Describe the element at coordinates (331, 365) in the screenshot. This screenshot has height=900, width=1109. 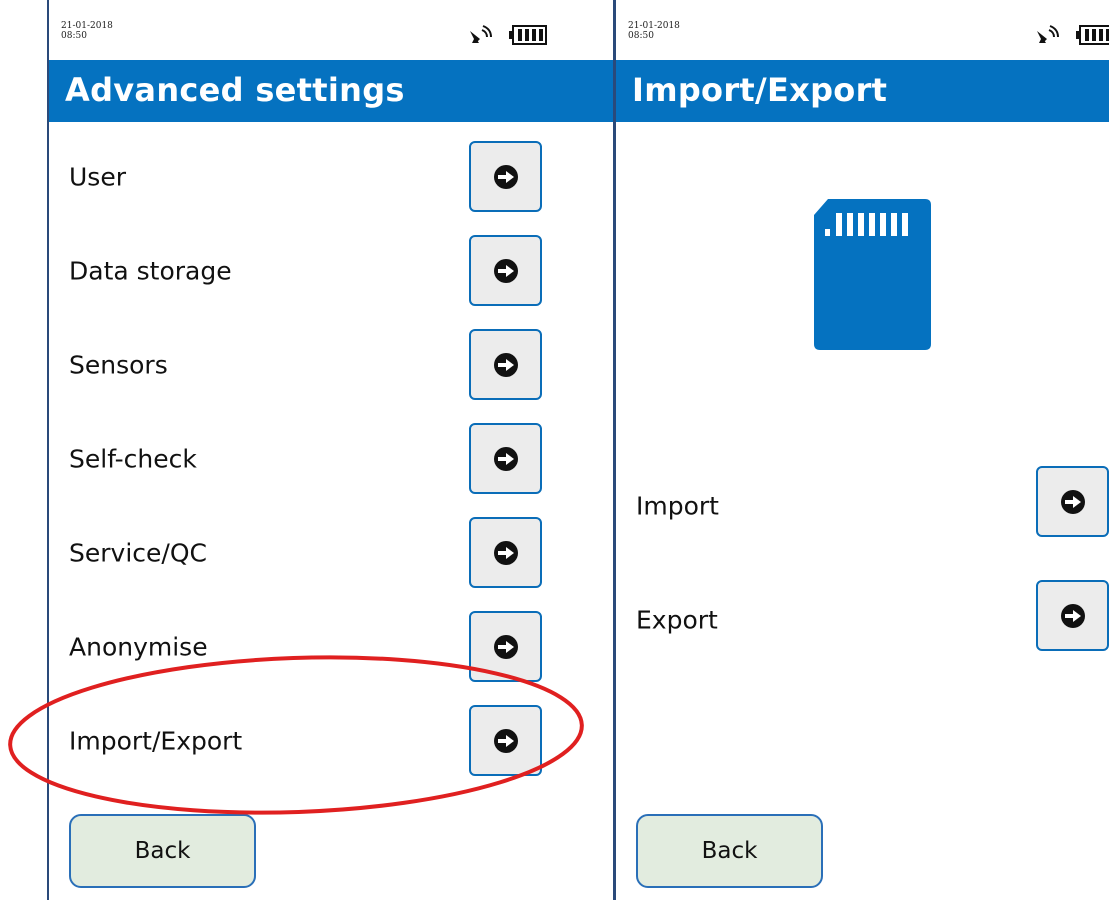
I see `menu-item-sensors: Sensors` at that location.